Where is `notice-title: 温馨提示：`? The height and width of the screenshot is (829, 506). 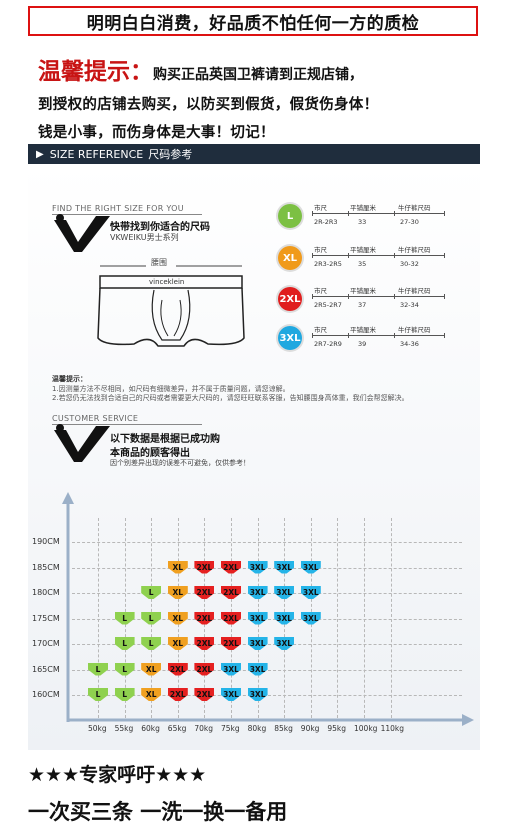 notice-title: 温馨提示： is located at coordinates (95, 72).